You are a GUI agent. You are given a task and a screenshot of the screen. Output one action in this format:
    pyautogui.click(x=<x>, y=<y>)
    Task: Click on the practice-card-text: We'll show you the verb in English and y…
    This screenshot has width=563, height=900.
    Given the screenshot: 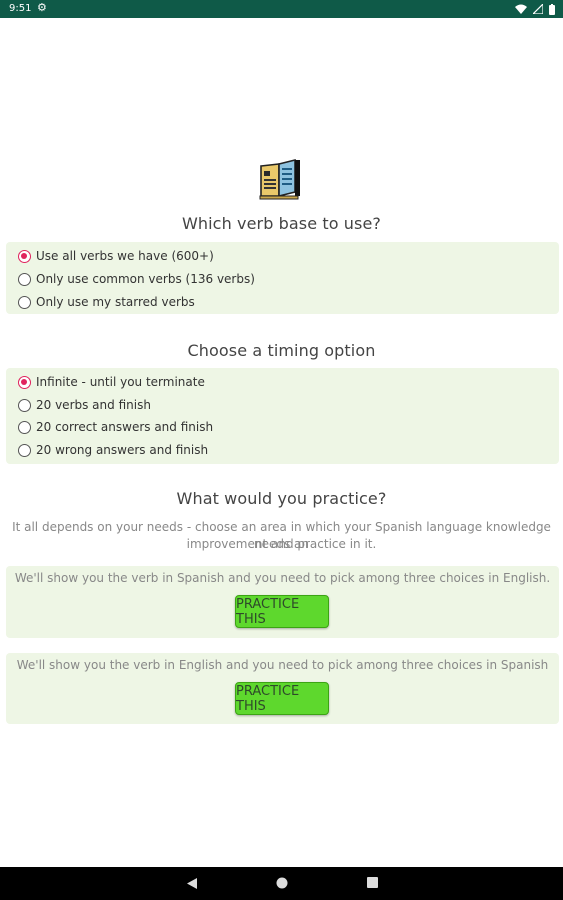 What is the action you would take?
    pyautogui.click(x=282, y=665)
    